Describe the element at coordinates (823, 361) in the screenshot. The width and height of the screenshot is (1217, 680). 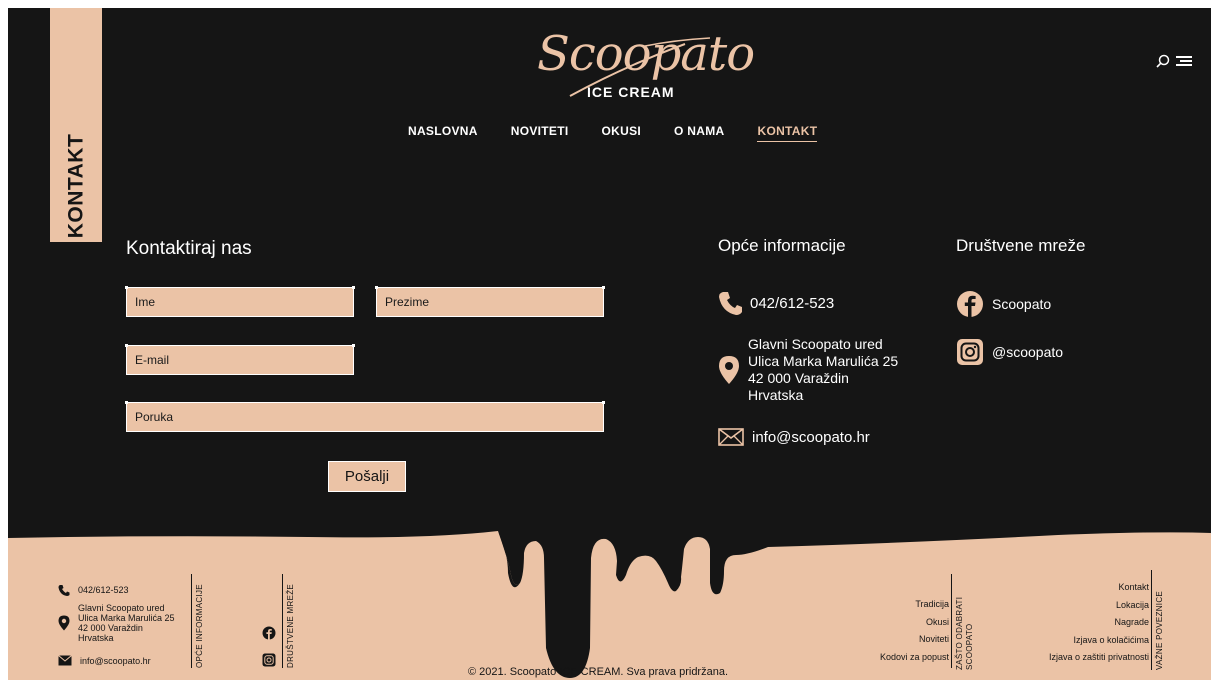
I see `address-line: Ulica Marka Marulića 25` at that location.